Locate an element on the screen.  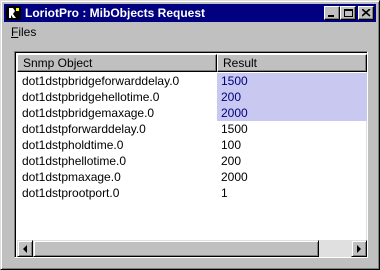
window-controls is located at coordinates (349, 13).